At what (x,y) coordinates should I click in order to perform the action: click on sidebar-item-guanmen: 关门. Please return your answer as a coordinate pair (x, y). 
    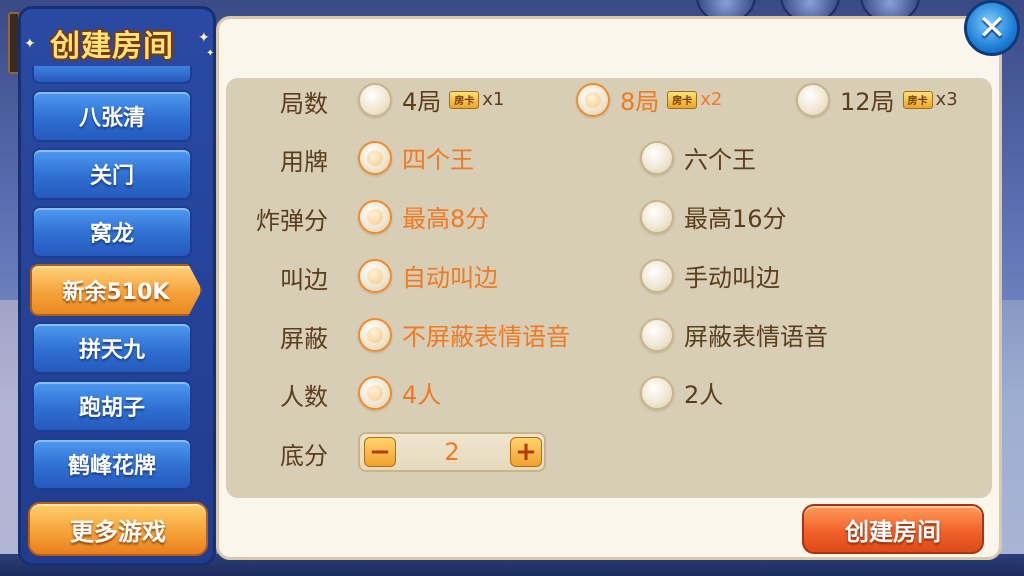
    Looking at the image, I should click on (112, 174).